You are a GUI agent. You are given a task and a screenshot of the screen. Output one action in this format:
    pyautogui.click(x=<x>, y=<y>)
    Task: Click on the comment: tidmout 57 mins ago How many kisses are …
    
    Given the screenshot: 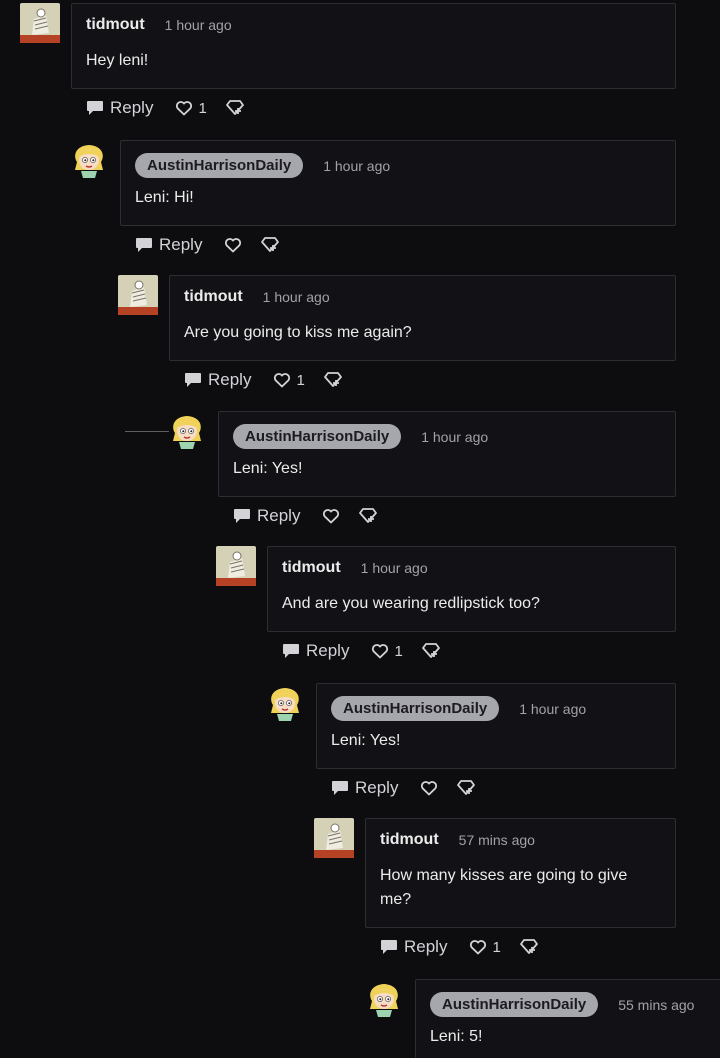 What is the action you would take?
    pyautogui.click(x=497, y=893)
    